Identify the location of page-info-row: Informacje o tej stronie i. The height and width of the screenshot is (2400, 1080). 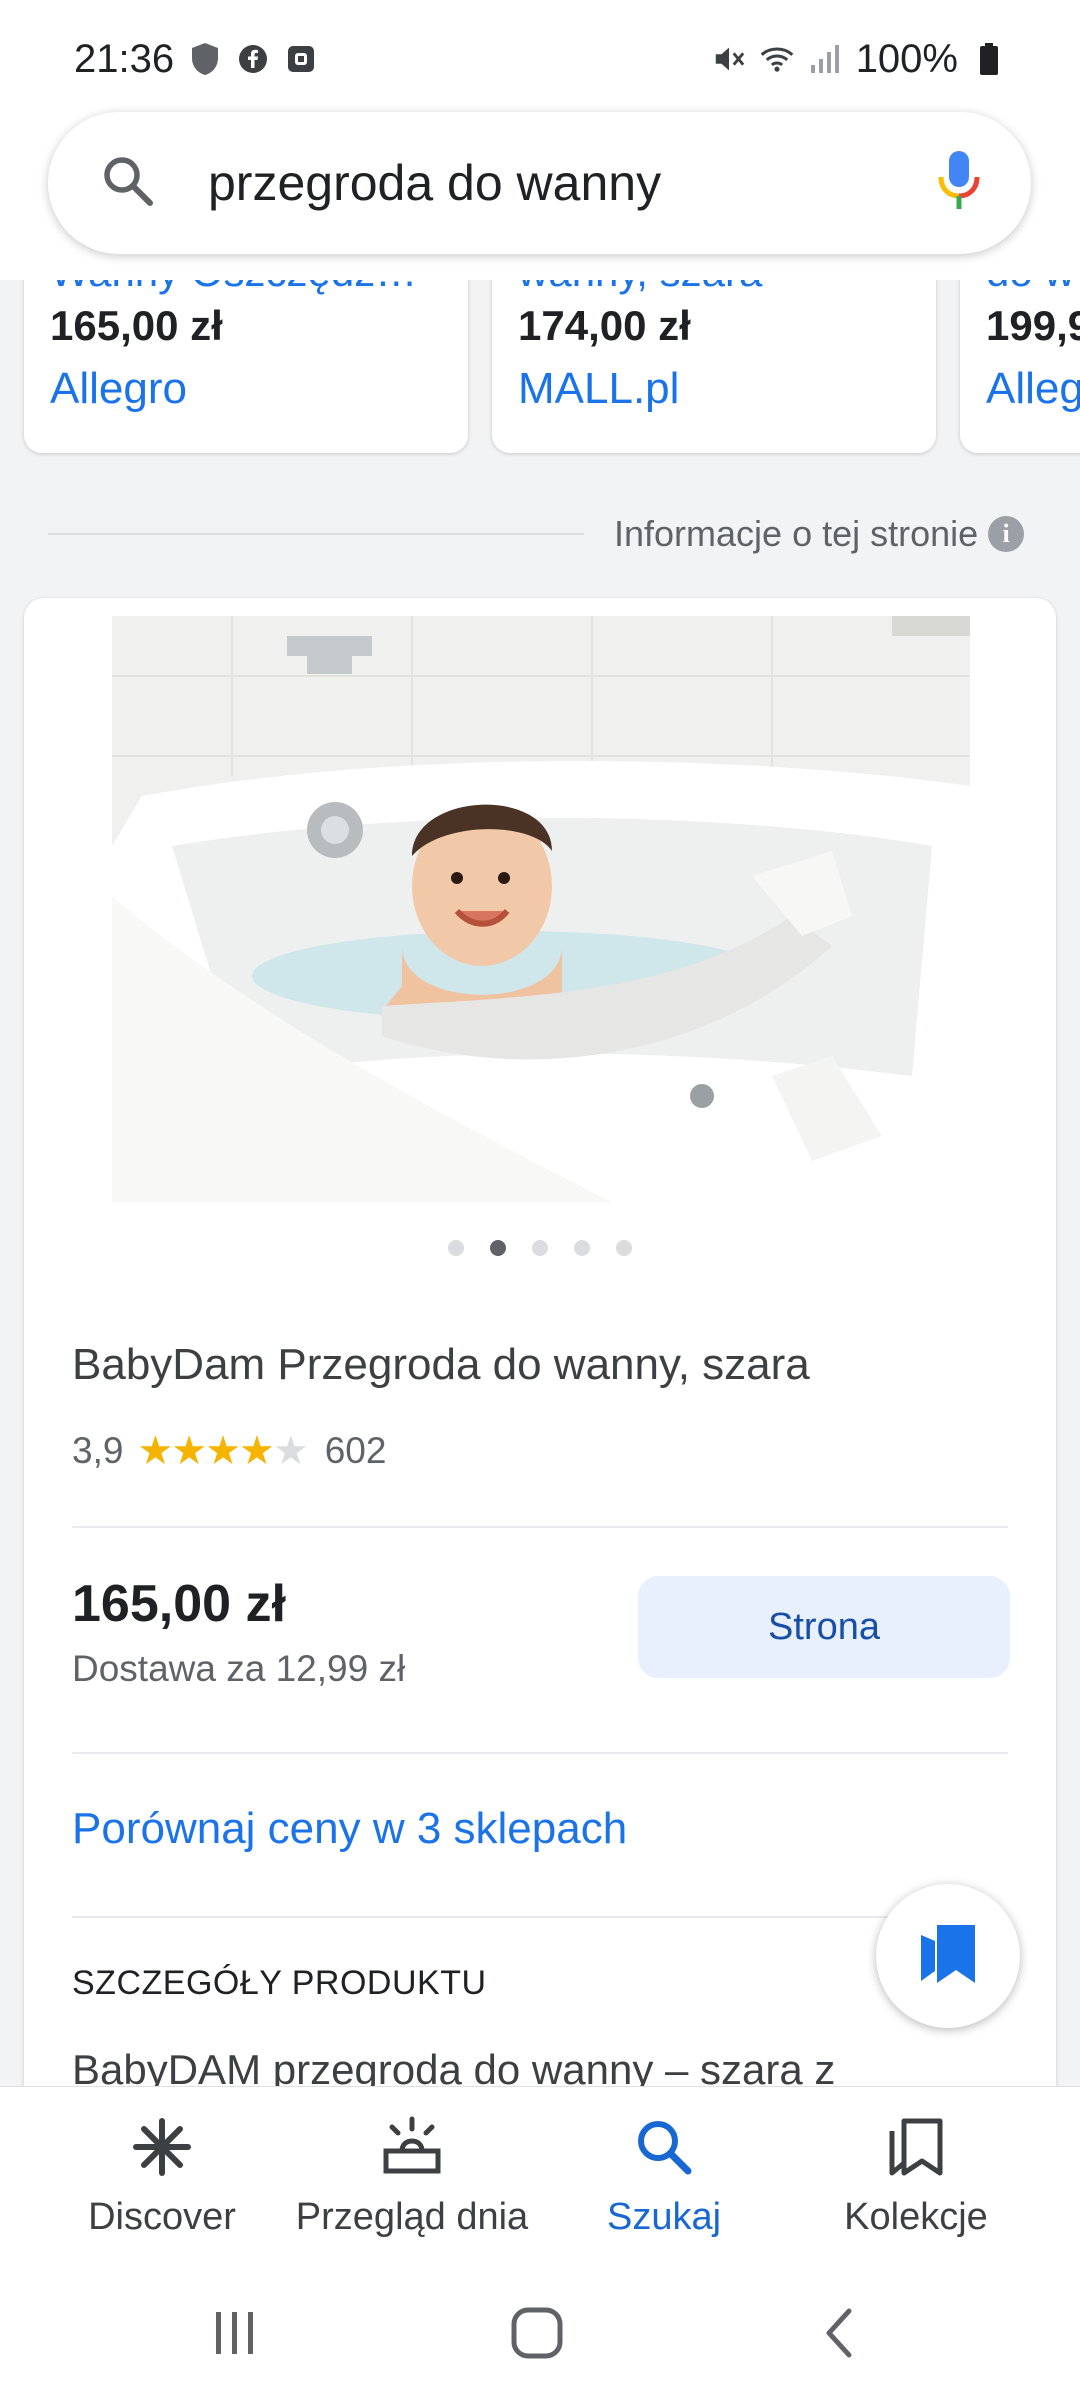
(541, 534).